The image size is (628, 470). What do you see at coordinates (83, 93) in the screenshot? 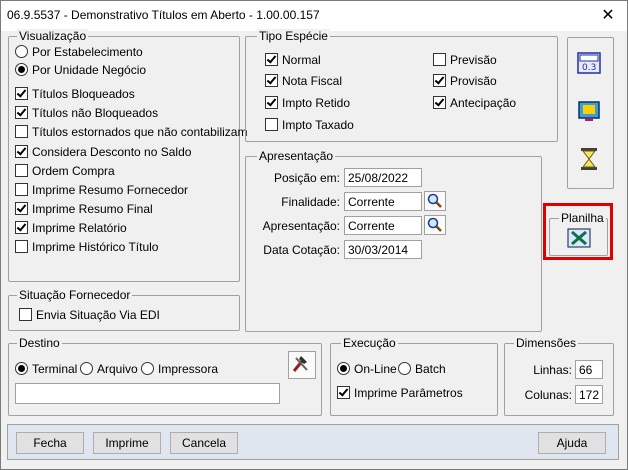
I see `checkbox-label: Títulos Bloqueados` at bounding box center [83, 93].